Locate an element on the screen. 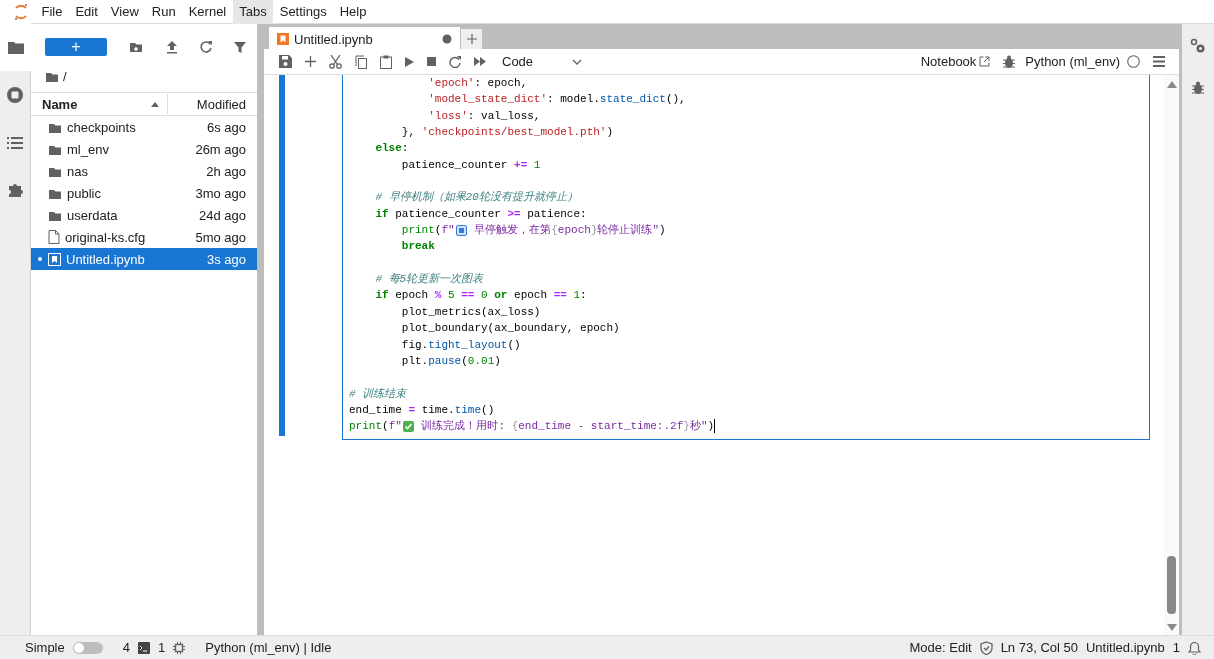 This screenshot has width=1214, height=659. file-row: Untitled.ipynb 3s ago is located at coordinates (144, 259).